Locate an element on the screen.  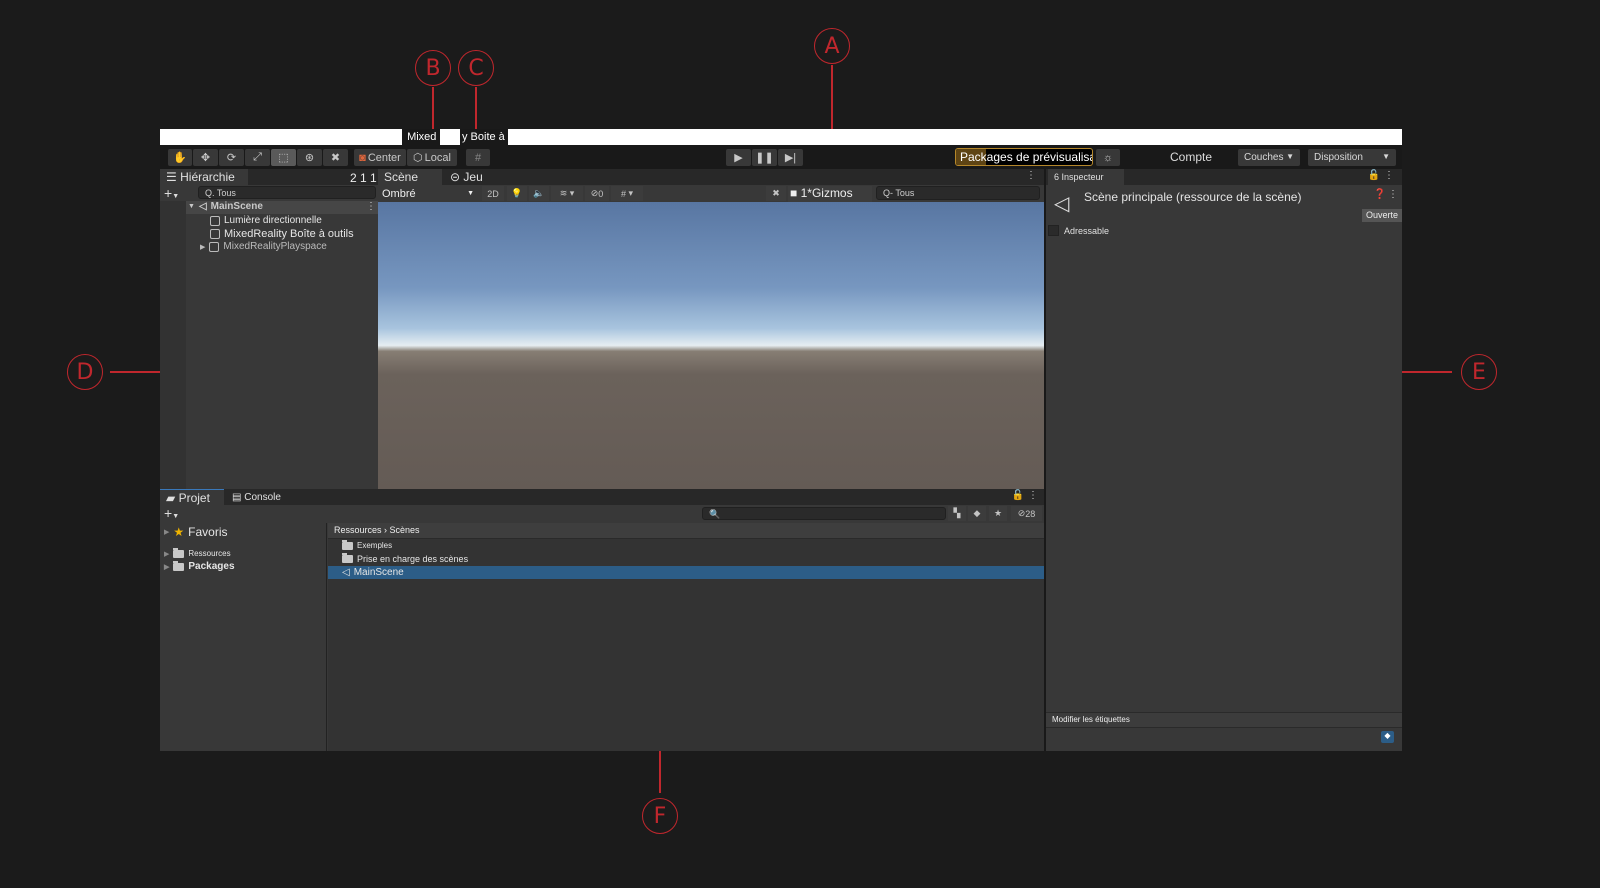
layers-dropdown: Couches ▼ is located at coordinates (1269, 157).